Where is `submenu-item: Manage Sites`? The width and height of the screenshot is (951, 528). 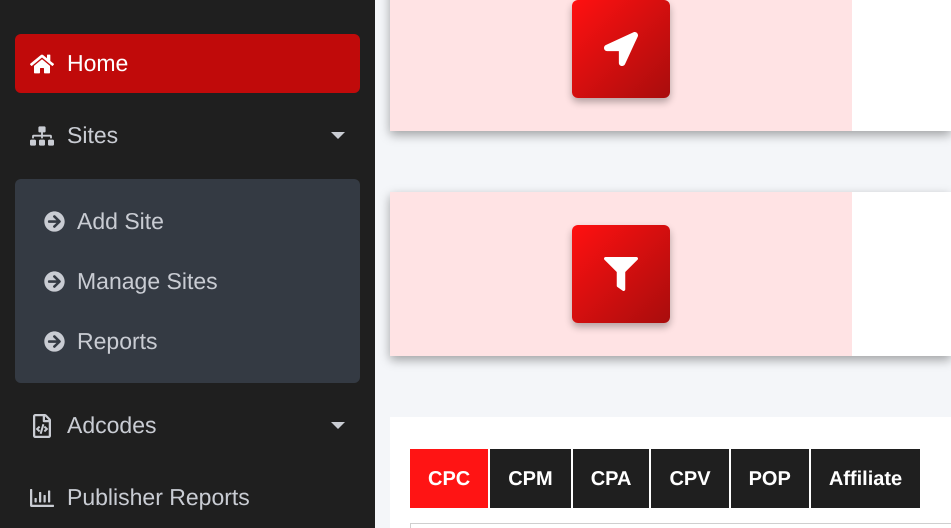 submenu-item: Manage Sites is located at coordinates (187, 281).